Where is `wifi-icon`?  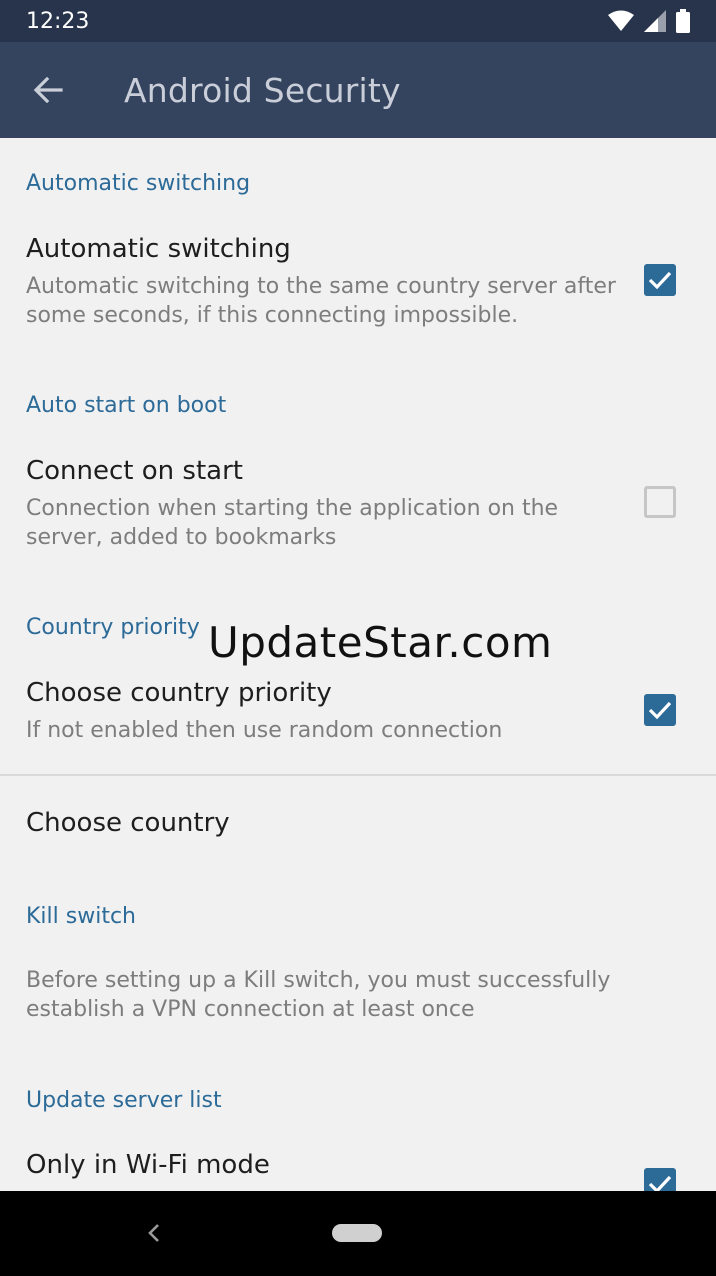
wifi-icon is located at coordinates (621, 20).